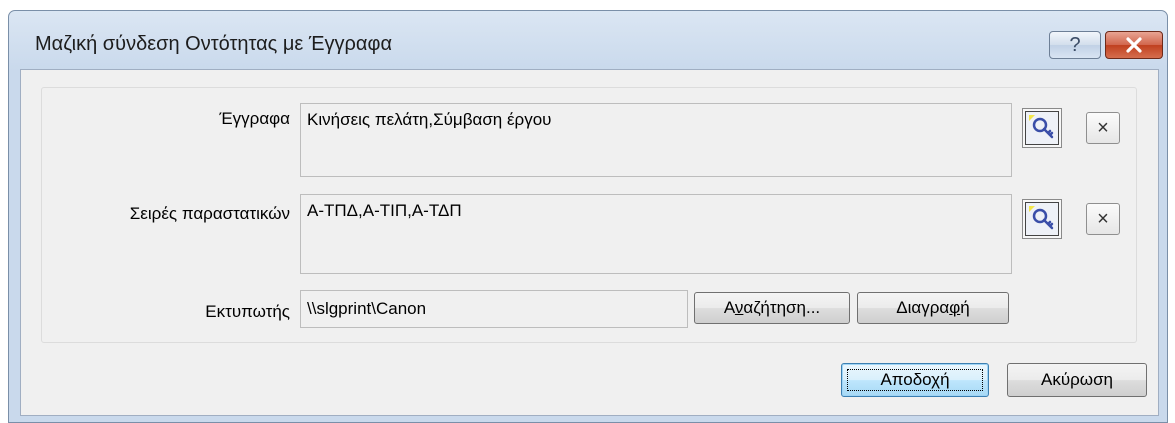 The image size is (1175, 423). I want to click on cancel-button: Ακύρωση, so click(1077, 380).